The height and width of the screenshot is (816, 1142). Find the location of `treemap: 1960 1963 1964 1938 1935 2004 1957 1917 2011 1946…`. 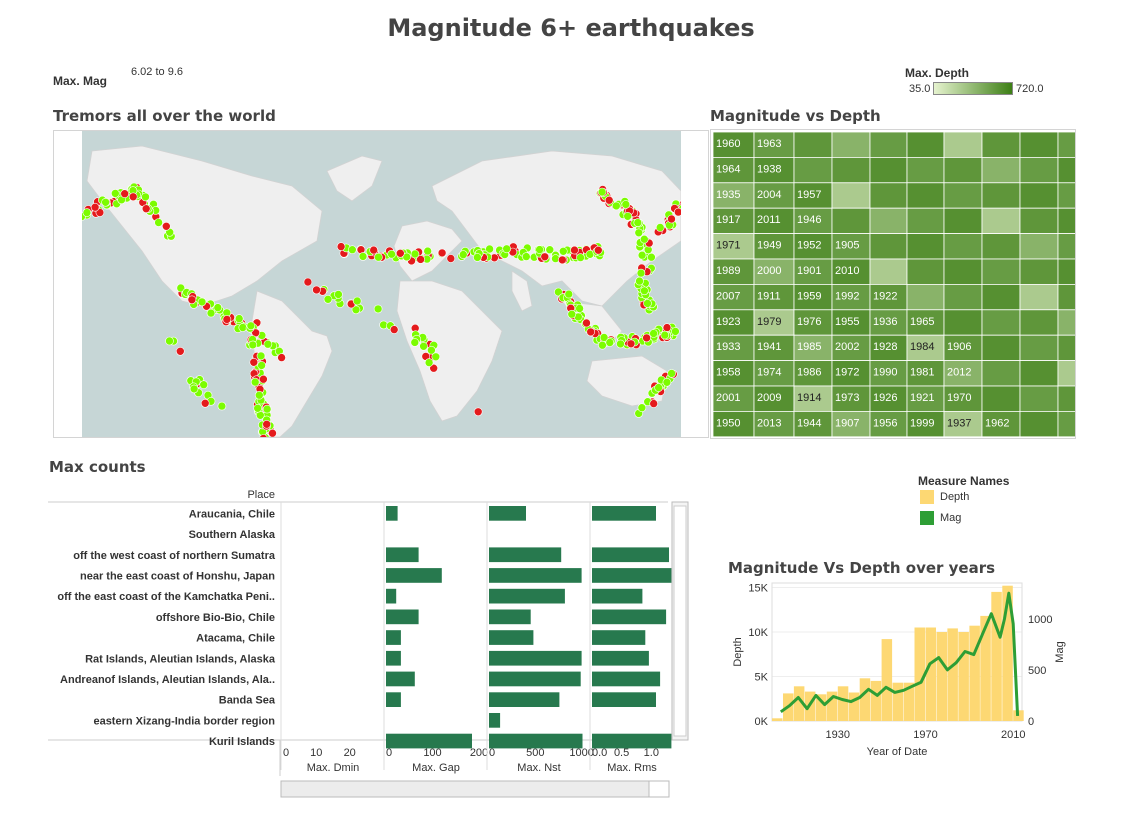

treemap: 1960 1963 1964 1938 1935 2004 1957 1917 2011 1946… is located at coordinates (894, 284).